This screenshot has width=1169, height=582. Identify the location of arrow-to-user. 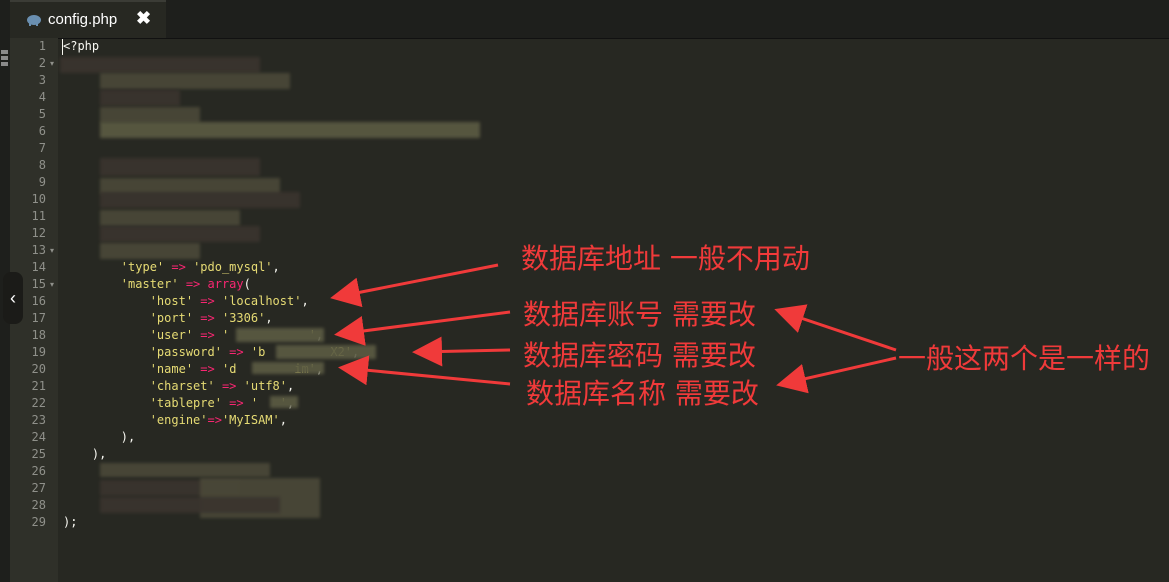
(422, 328).